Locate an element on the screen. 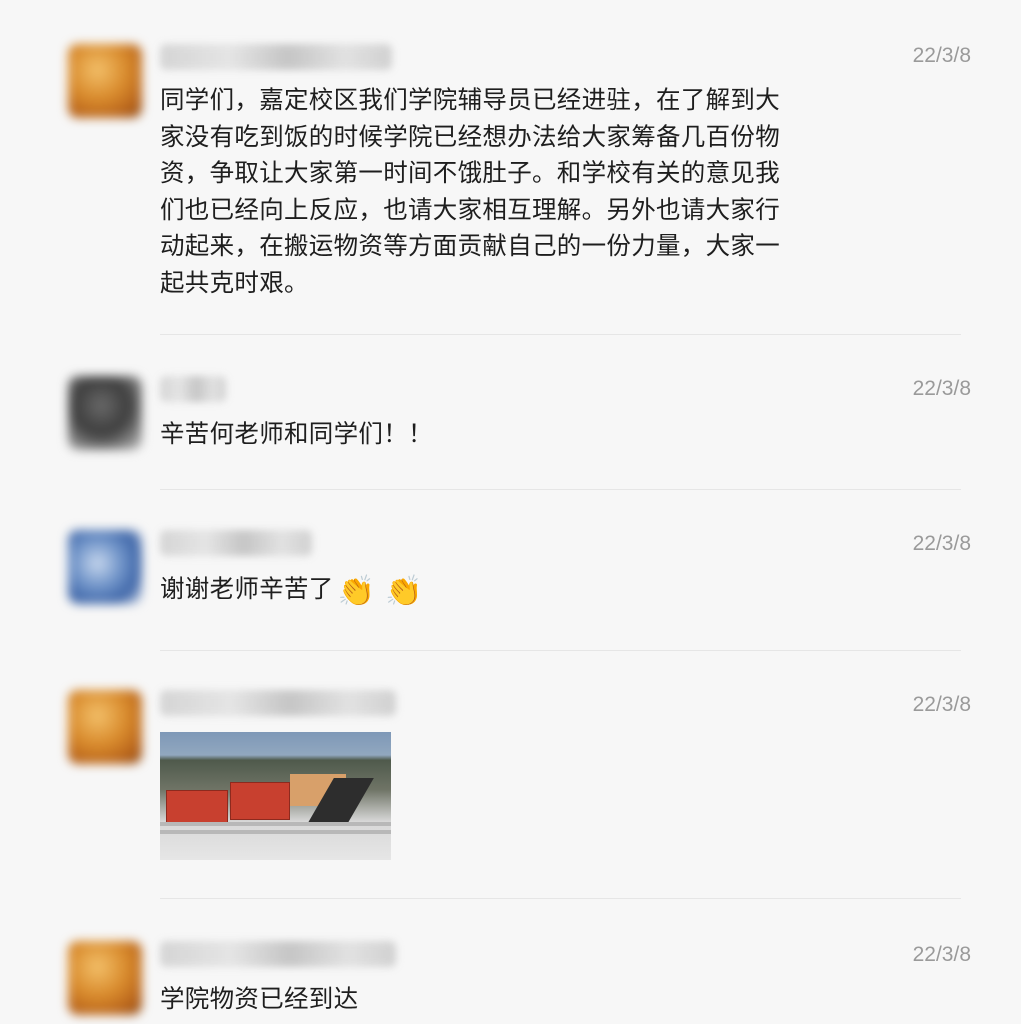  comment-text: 辛苦何老师和同学们！！ is located at coordinates (296, 433).